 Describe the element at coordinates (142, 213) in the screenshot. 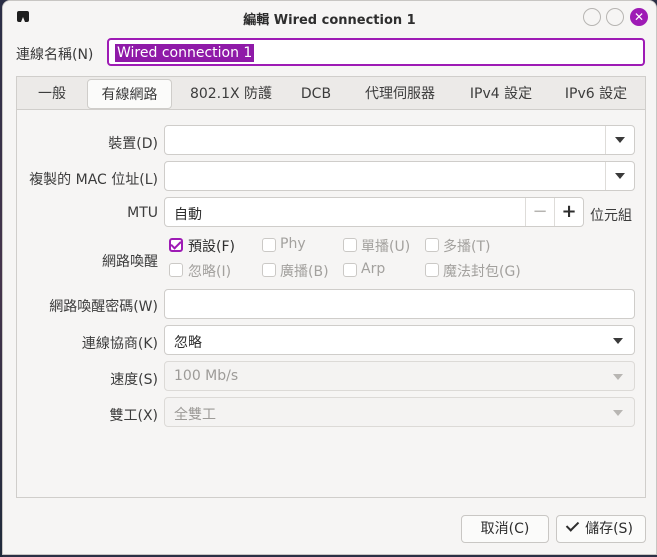

I see `mtu-label: MTU` at that location.